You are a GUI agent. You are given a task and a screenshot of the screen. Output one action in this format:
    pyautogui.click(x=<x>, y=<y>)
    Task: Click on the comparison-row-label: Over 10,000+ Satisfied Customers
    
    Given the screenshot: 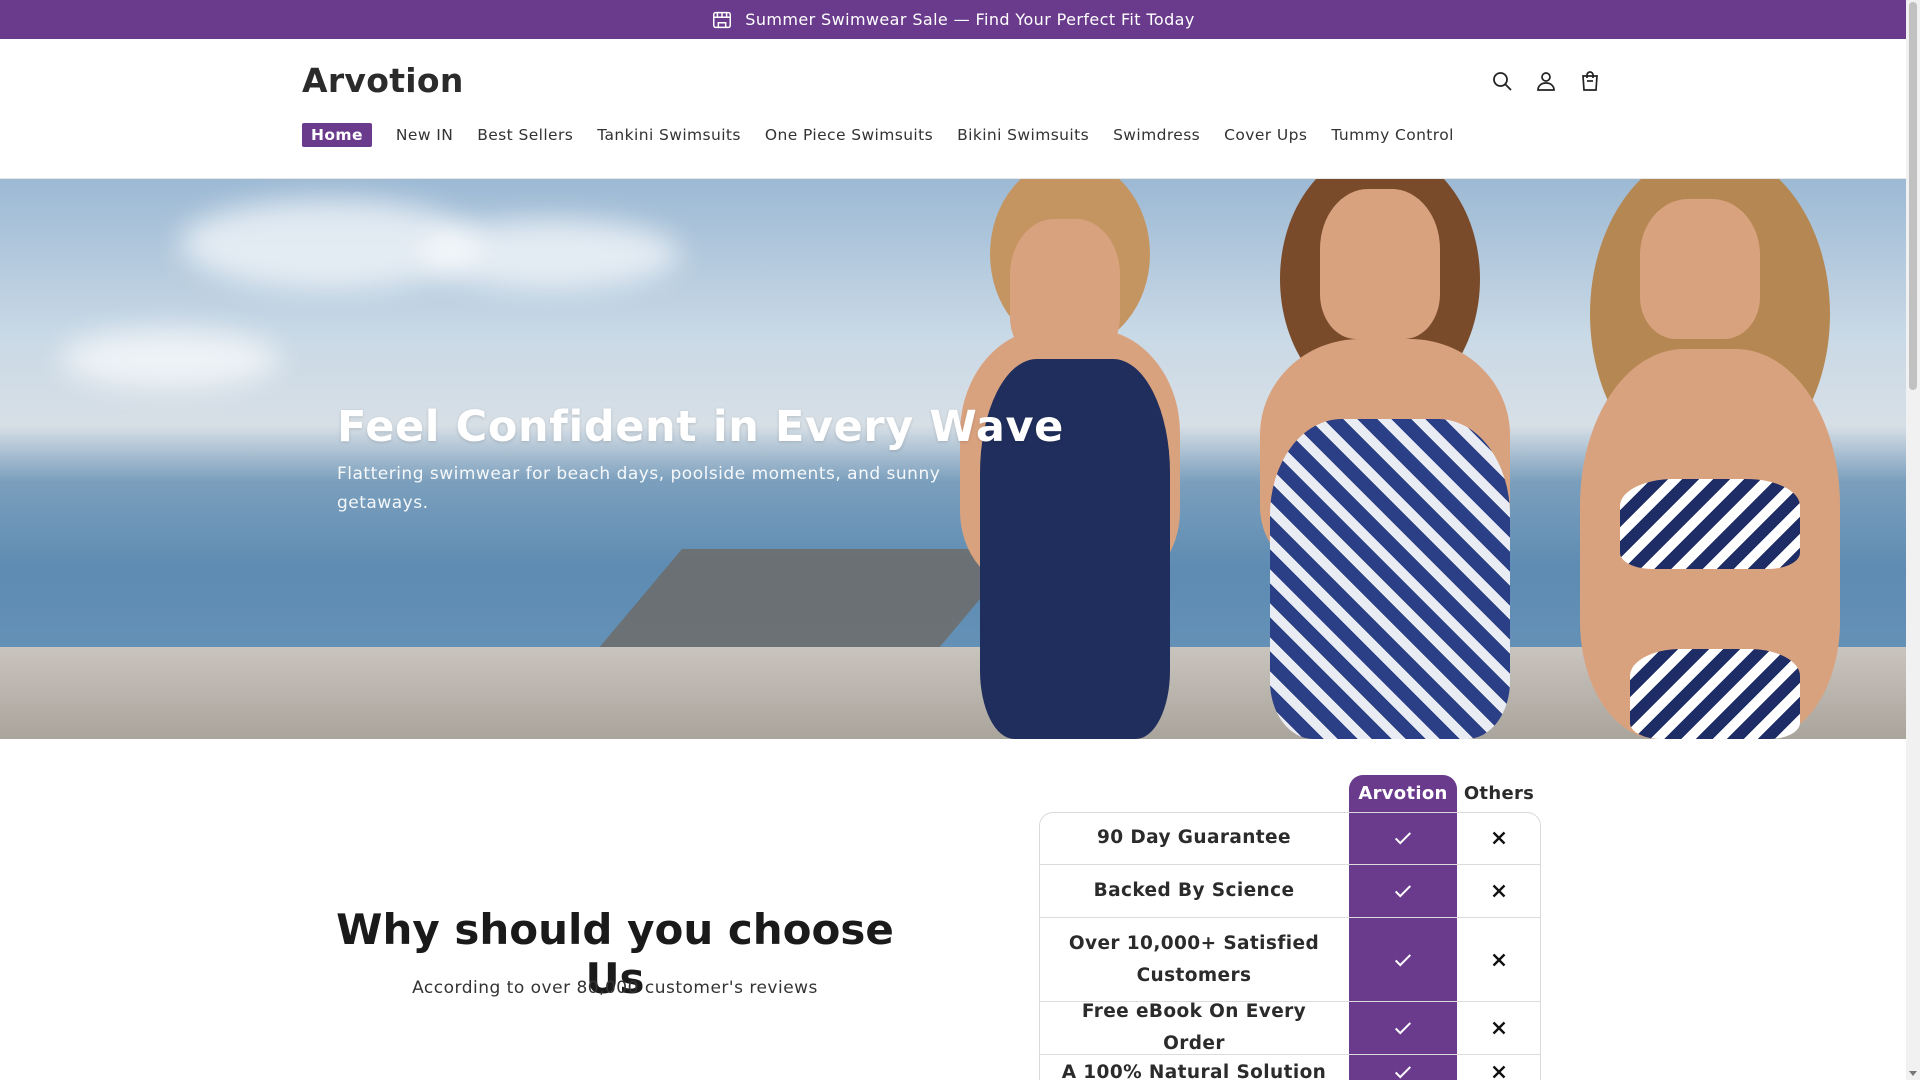 What is the action you would take?
    pyautogui.click(x=1194, y=959)
    